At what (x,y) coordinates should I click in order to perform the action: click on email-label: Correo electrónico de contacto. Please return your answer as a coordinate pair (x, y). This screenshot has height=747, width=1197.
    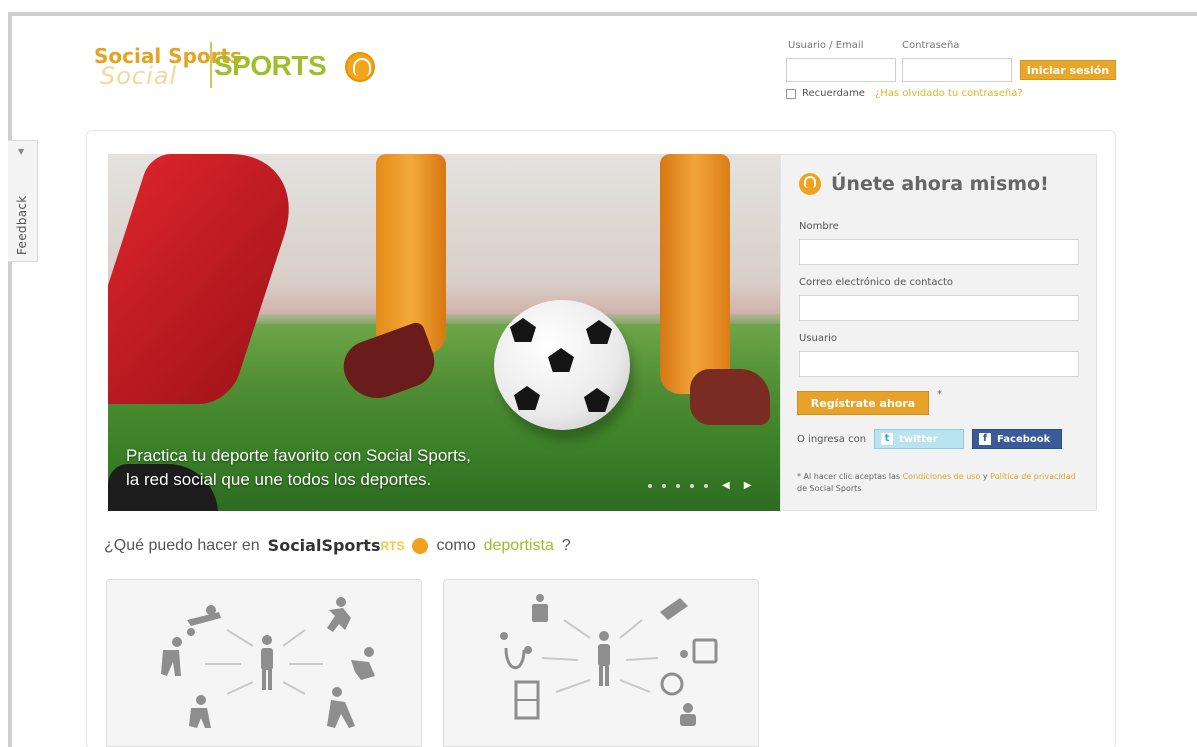
    Looking at the image, I should click on (876, 282).